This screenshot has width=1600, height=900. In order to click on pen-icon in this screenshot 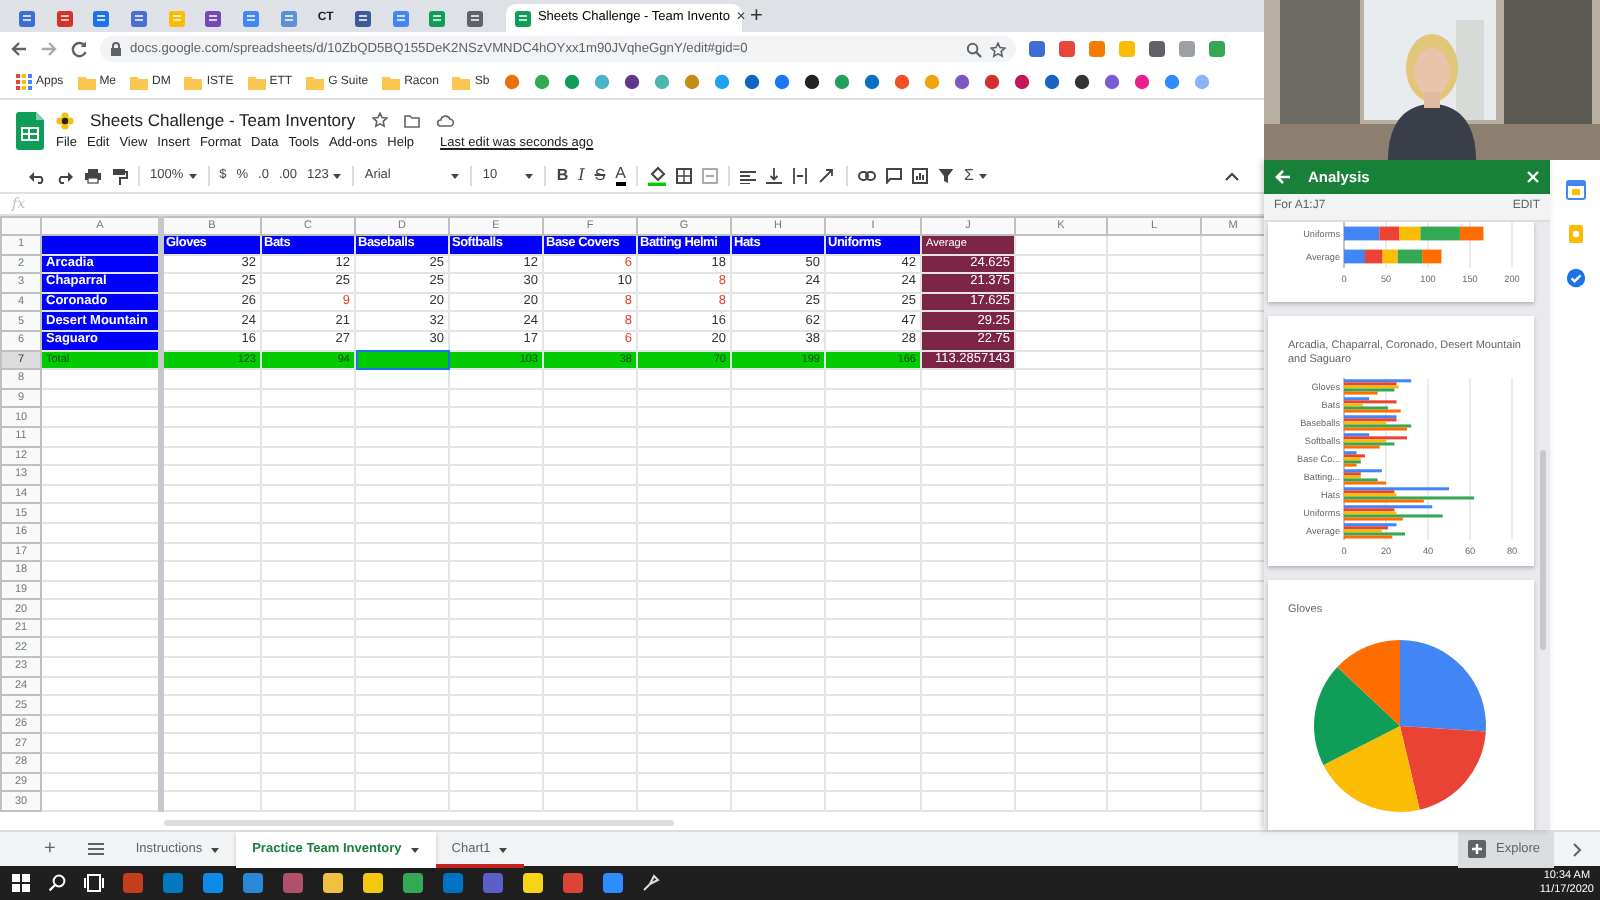, I will do `click(651, 883)`.